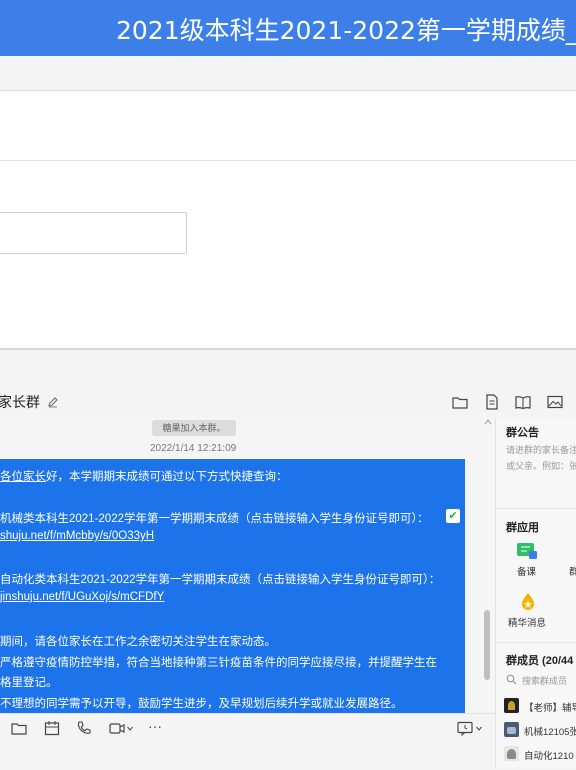 Image resolution: width=576 pixels, height=770 pixels. What do you see at coordinates (488, 422) in the screenshot?
I see `scroll-up-icon` at bounding box center [488, 422].